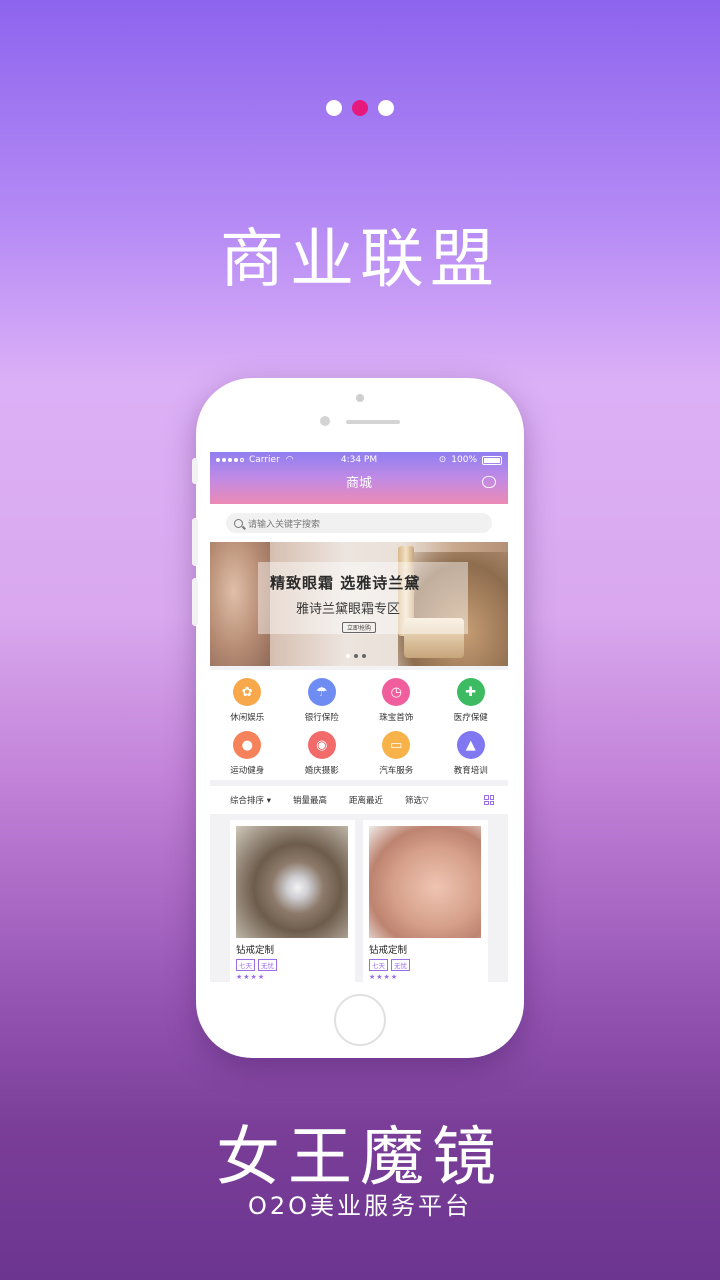 This screenshot has height=1280, width=720. What do you see at coordinates (359, 725) in the screenshot?
I see `category-grid: ✿ 休闲娱乐 ☂ 银行保险 ◷ 珠宝首饰 ✚ 医疗保健 ● 运动健身 ◉ 婚庆摄影 ▭ 汽车服务 ▲ 教育培训` at bounding box center [359, 725].